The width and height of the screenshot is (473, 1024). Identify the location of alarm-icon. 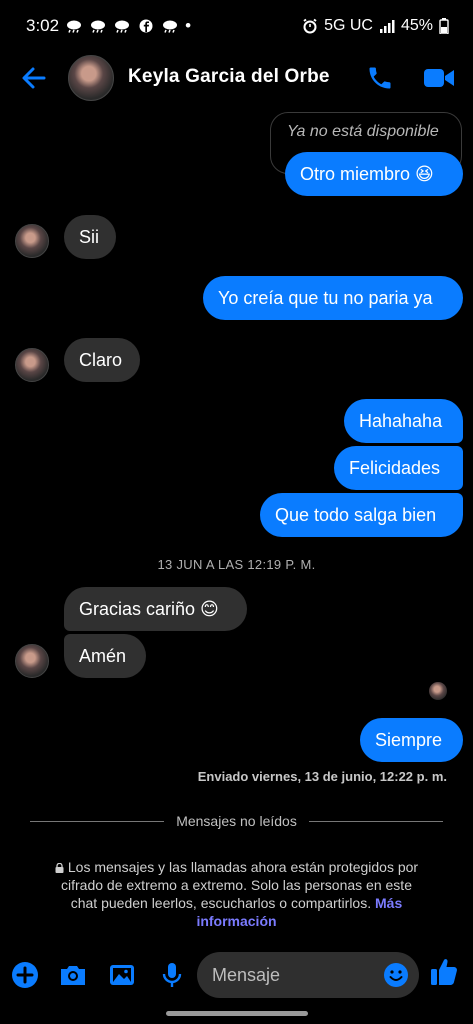
(310, 26).